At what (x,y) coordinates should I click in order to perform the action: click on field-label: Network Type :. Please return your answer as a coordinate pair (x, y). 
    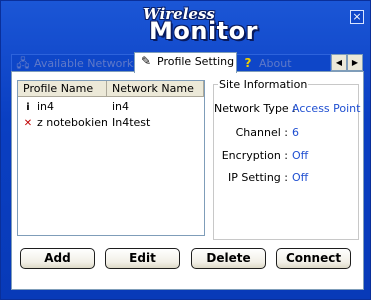
    Looking at the image, I should click on (255, 108).